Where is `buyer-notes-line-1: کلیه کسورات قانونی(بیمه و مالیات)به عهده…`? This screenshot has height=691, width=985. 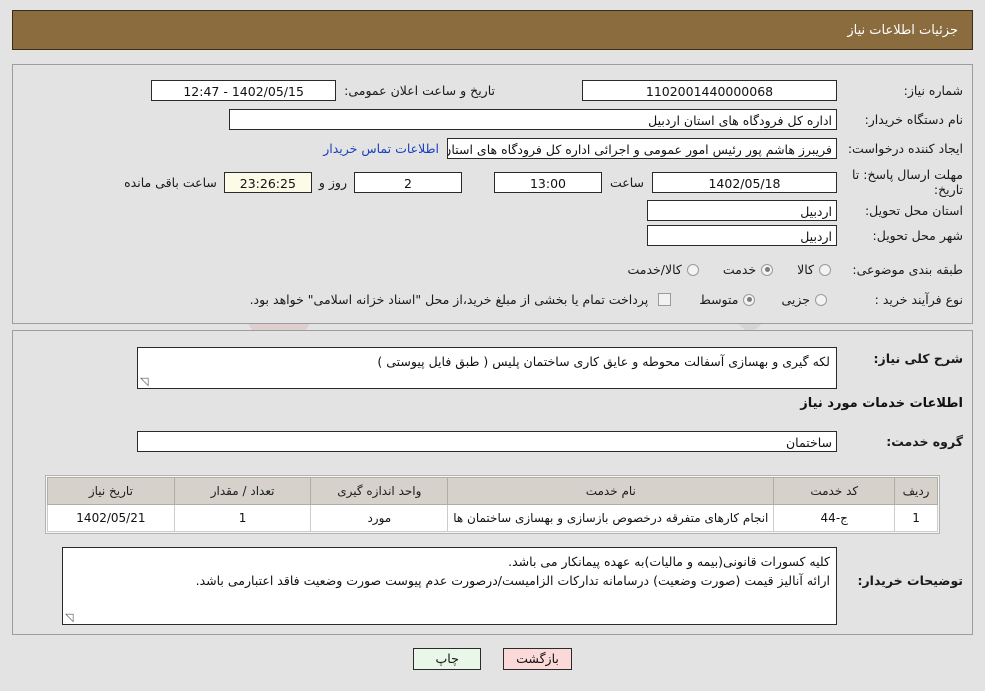 buyer-notes-line-1: کلیه کسورات قانونی(بیمه و مالیات)به عهده… is located at coordinates (669, 561).